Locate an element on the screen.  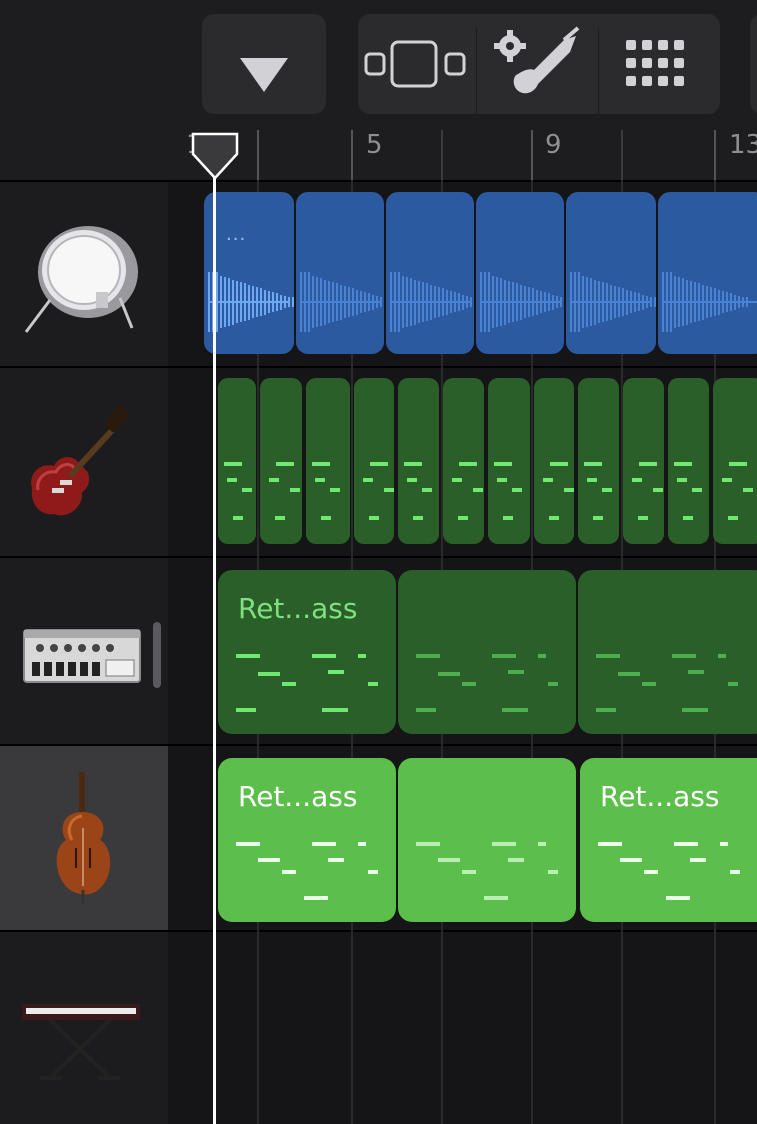
dropdown-button is located at coordinates (264, 64).